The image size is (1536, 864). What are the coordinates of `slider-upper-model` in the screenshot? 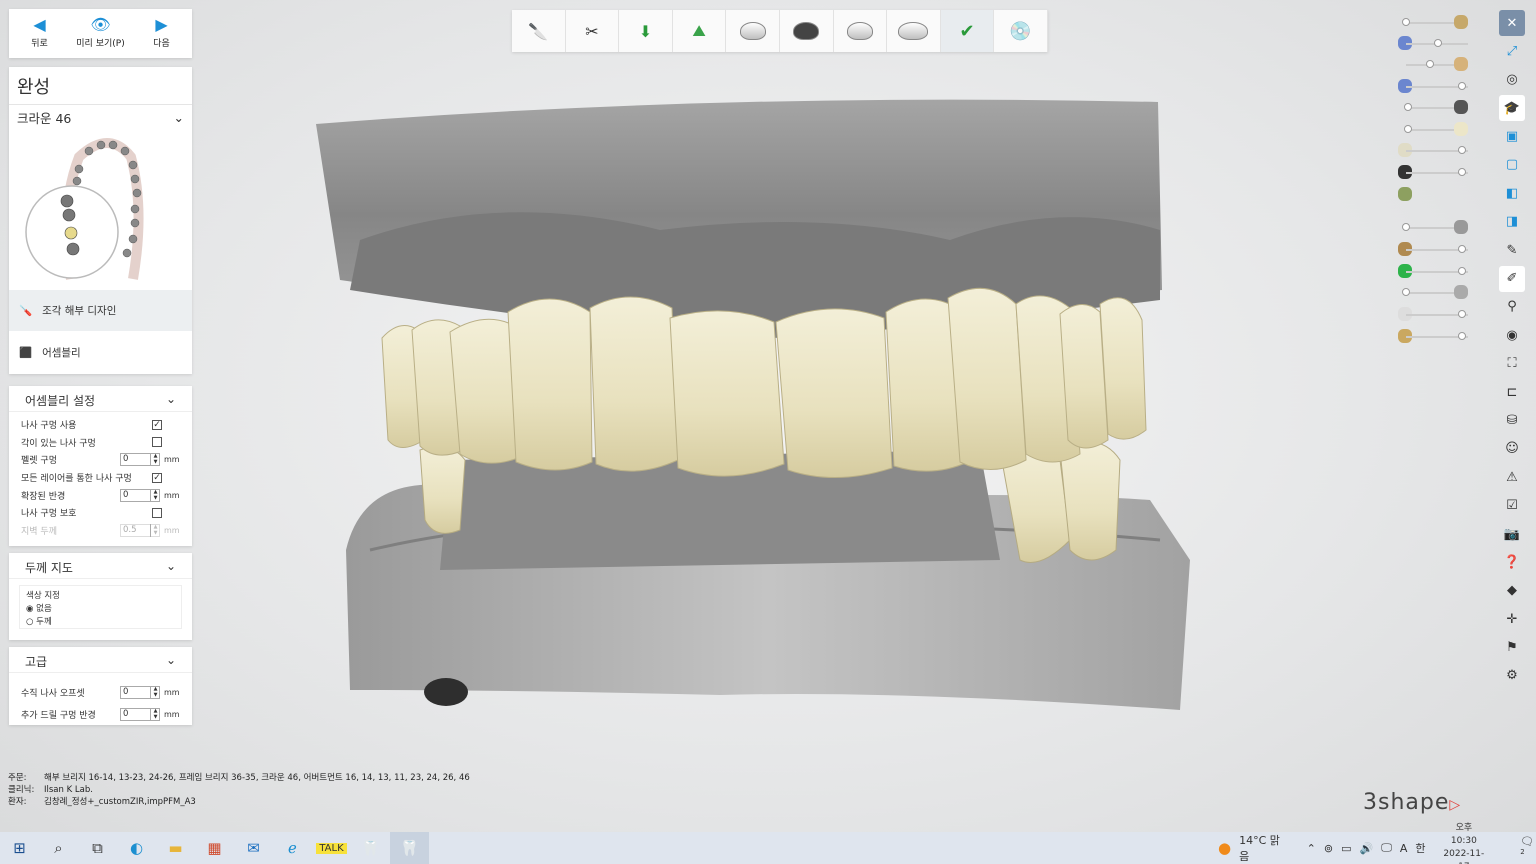 It's located at (1433, 22).